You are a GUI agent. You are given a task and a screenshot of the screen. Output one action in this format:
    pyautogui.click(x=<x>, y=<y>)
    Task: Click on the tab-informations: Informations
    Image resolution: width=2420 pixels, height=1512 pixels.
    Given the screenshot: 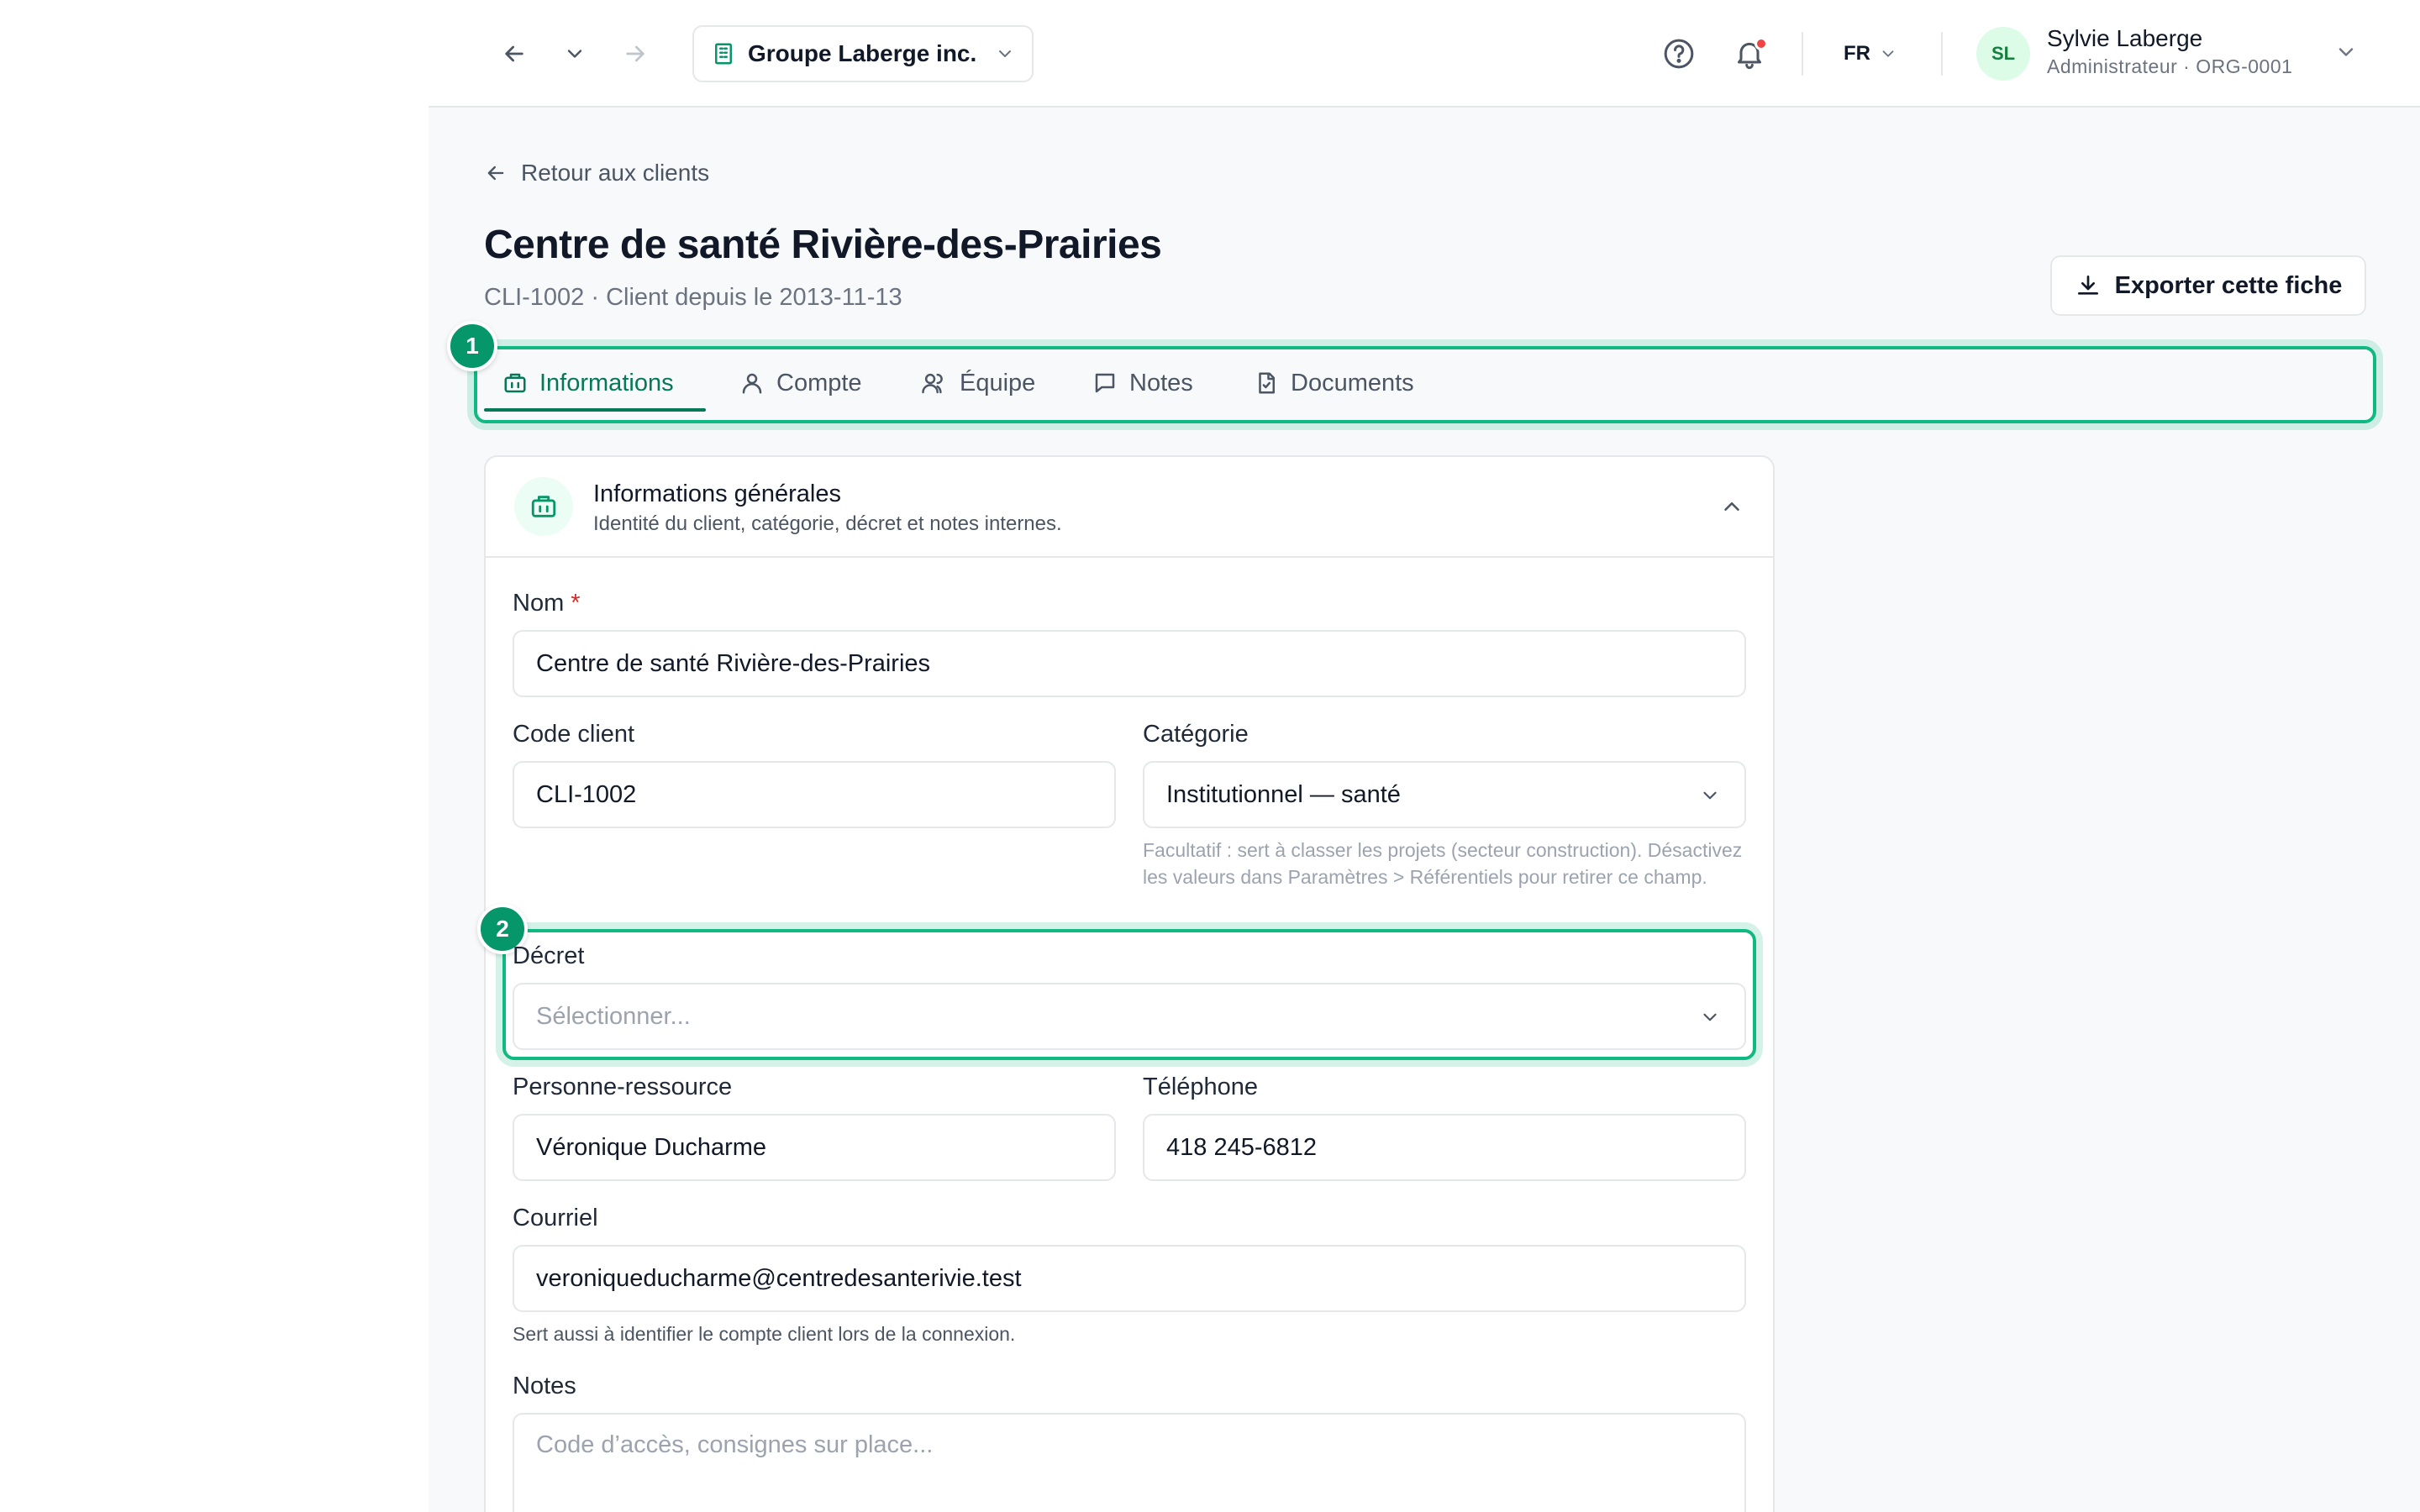 What is the action you would take?
    pyautogui.click(x=588, y=383)
    